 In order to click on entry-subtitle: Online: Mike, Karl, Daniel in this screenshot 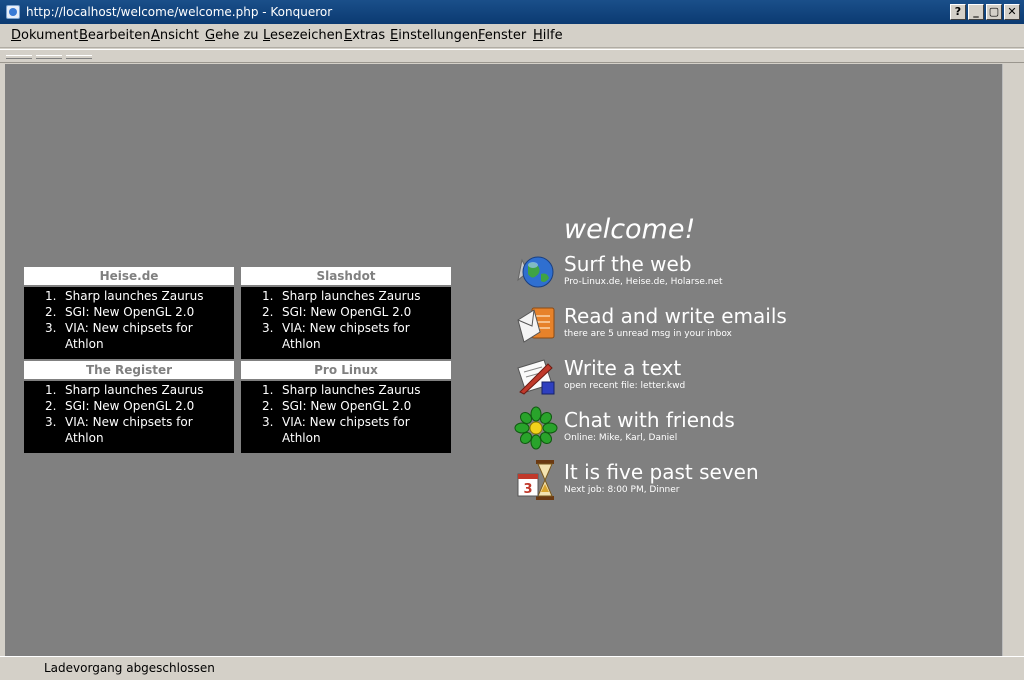, I will do `click(621, 438)`.